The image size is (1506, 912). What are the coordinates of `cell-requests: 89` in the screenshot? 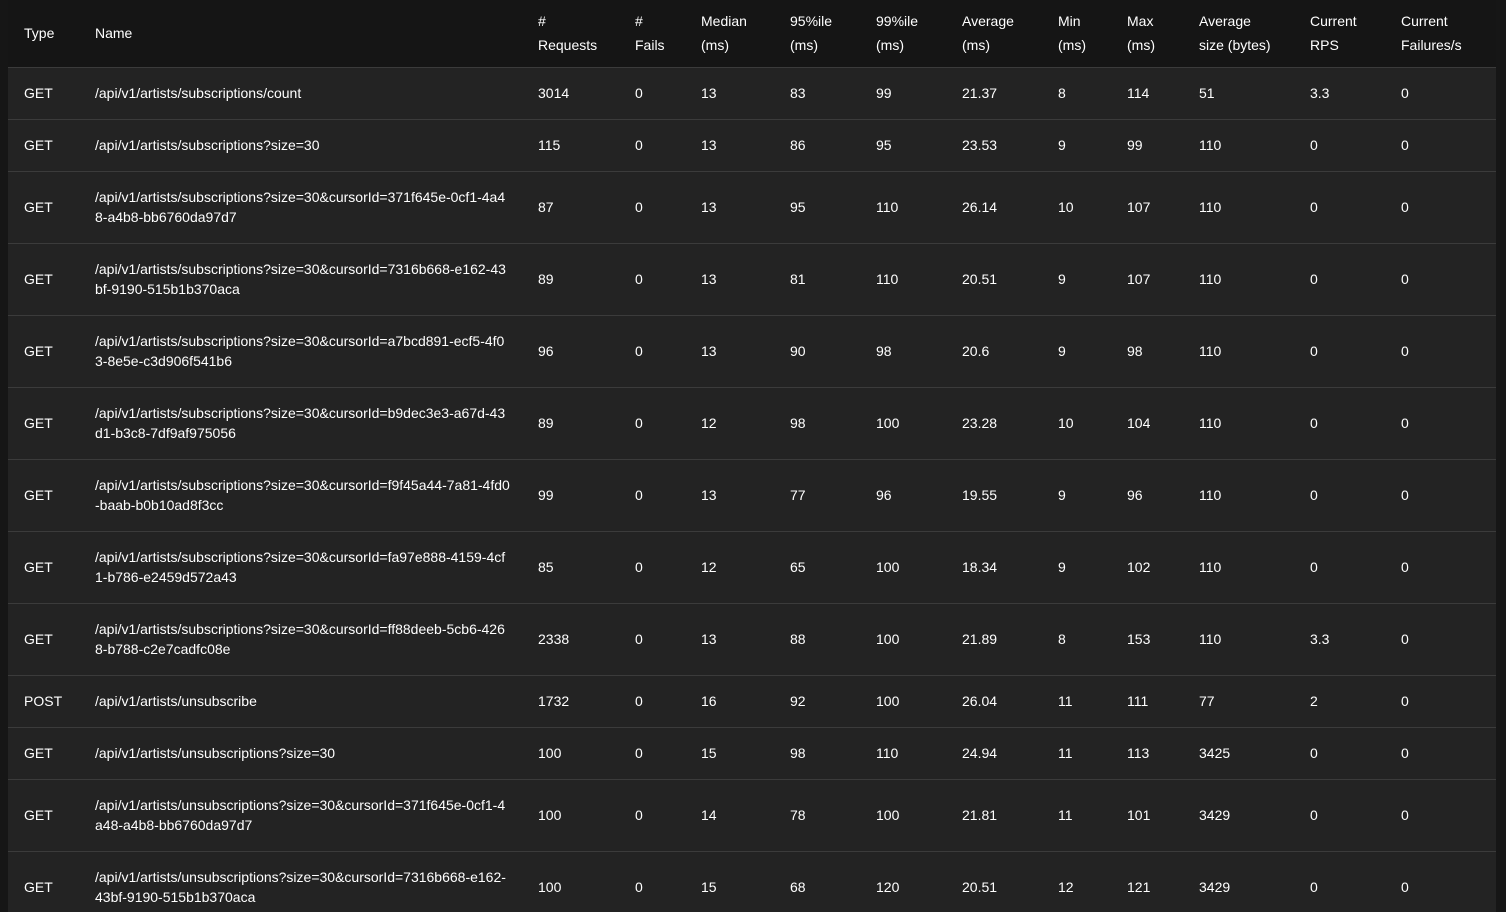 It's located at (586, 279).